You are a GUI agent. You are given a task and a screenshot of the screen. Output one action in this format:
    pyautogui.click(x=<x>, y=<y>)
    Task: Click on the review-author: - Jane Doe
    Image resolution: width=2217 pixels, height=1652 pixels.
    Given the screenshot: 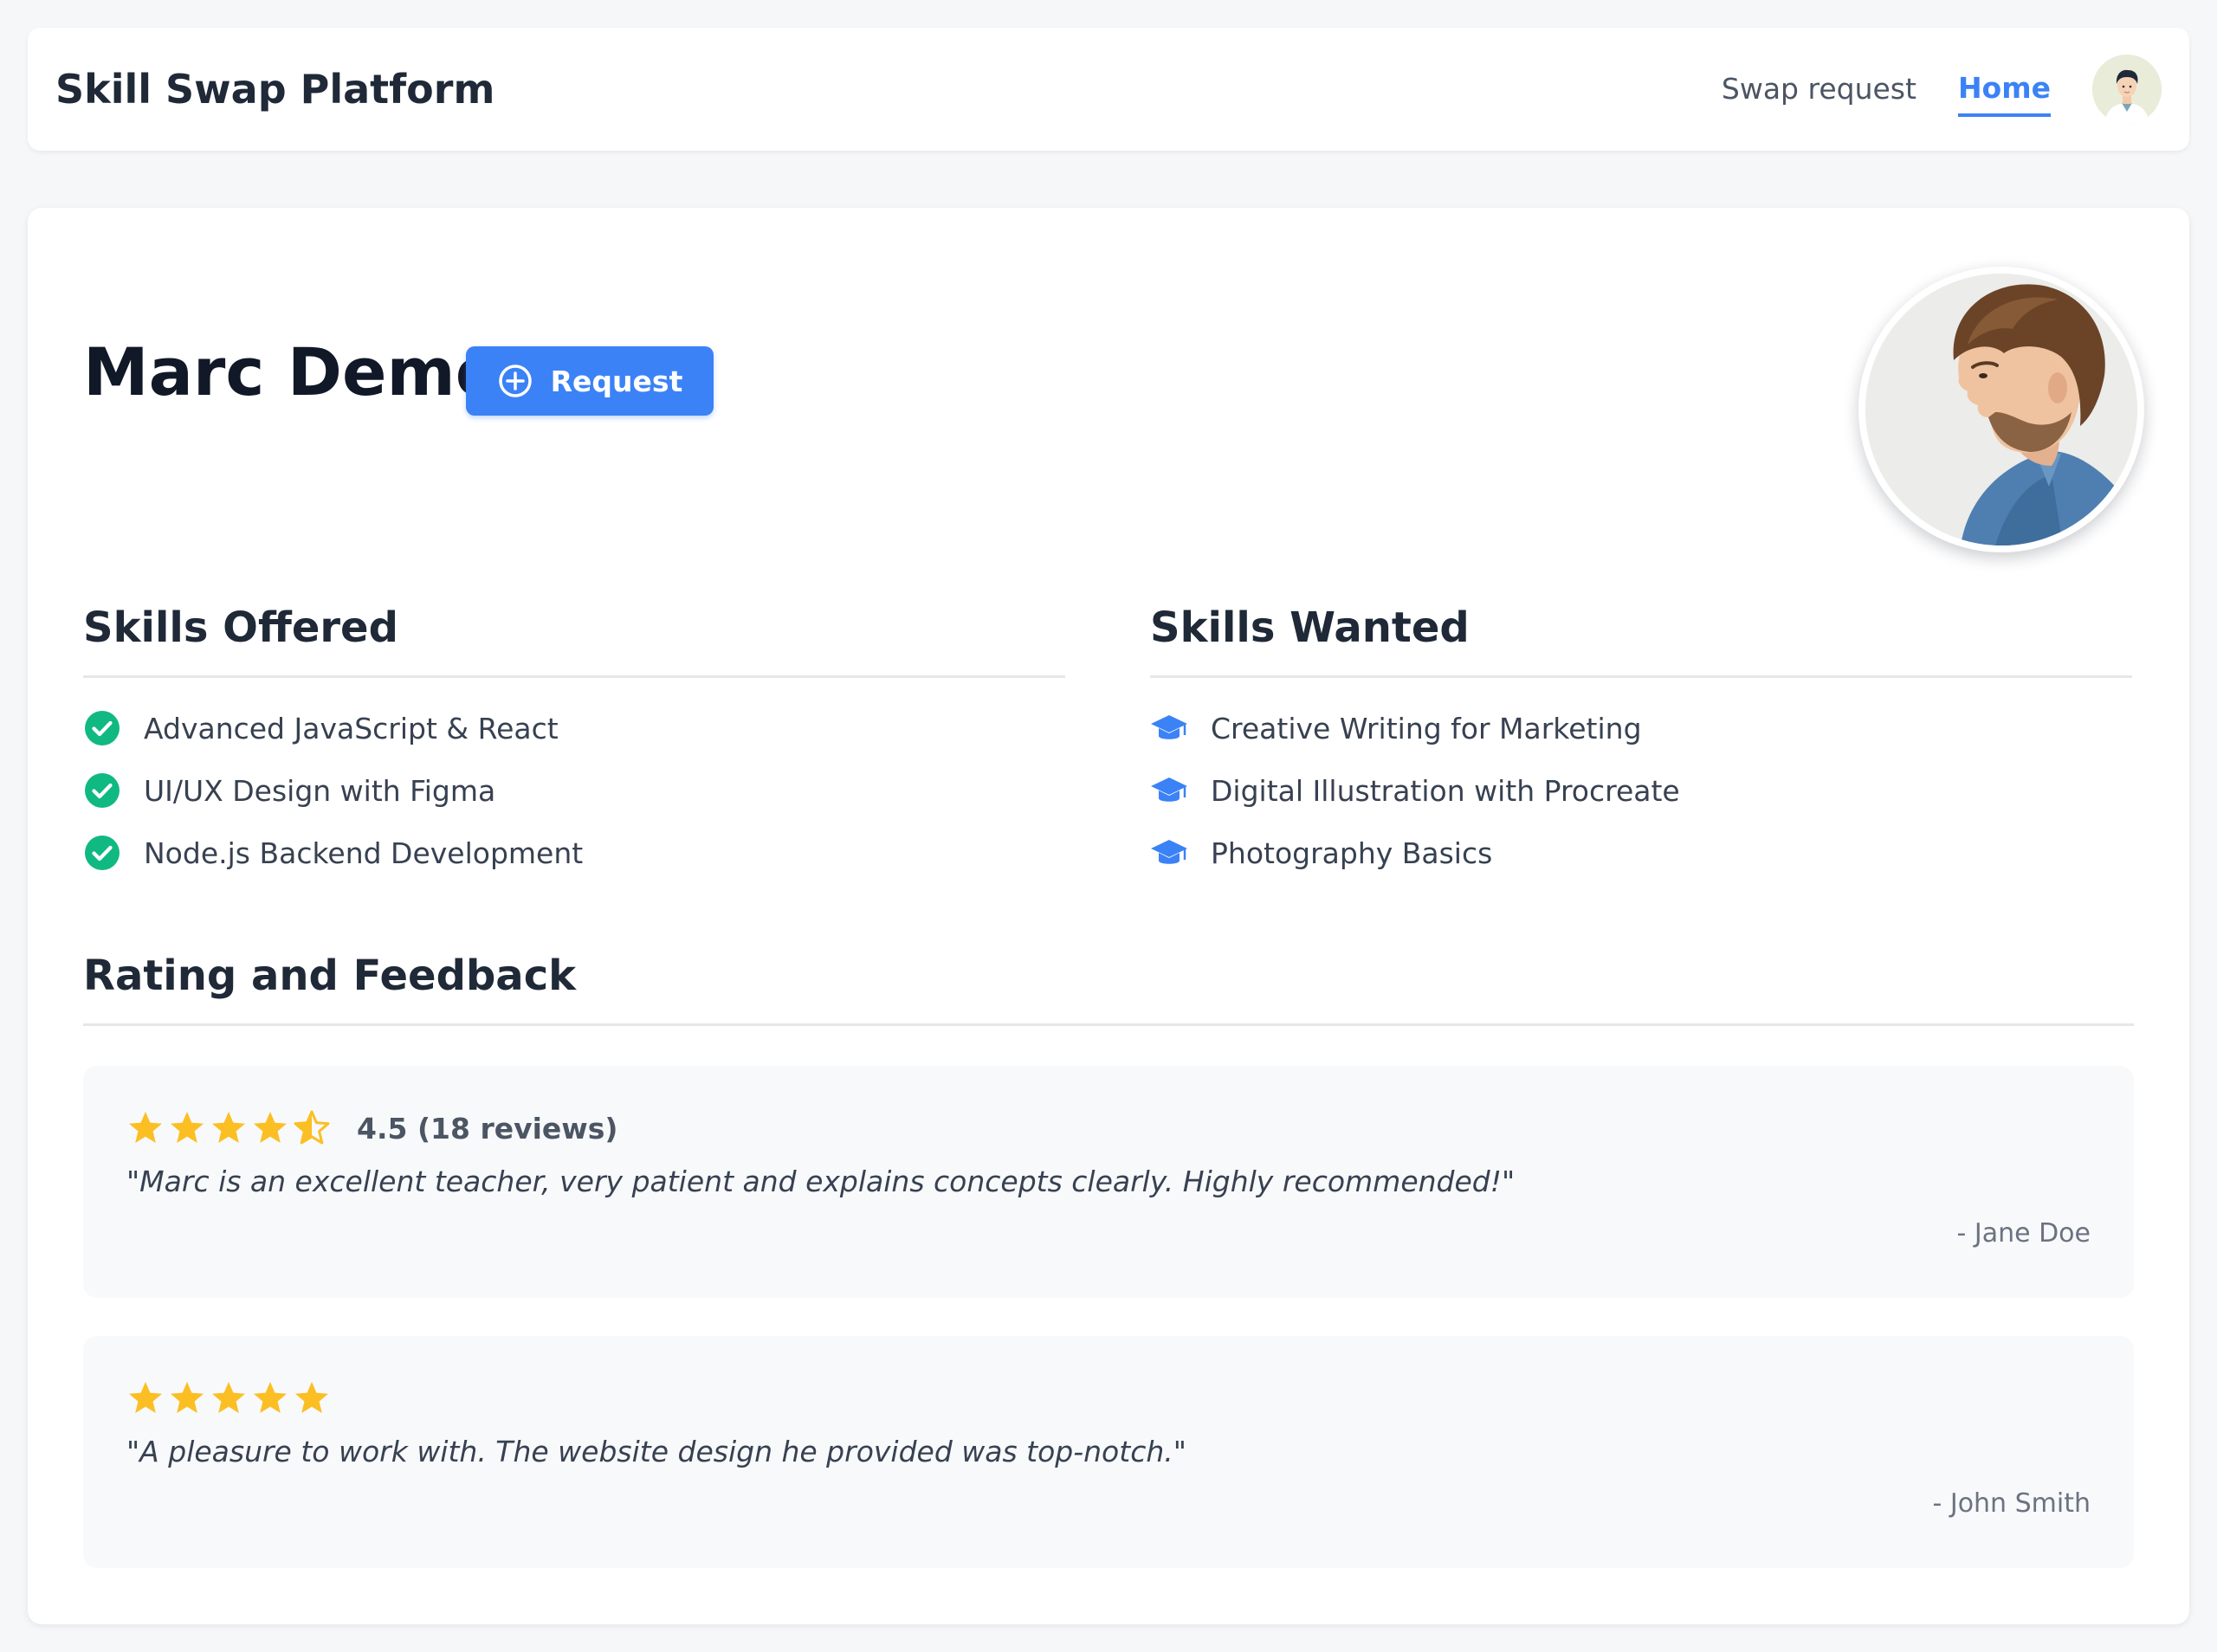 What is the action you would take?
    pyautogui.click(x=2023, y=1233)
    